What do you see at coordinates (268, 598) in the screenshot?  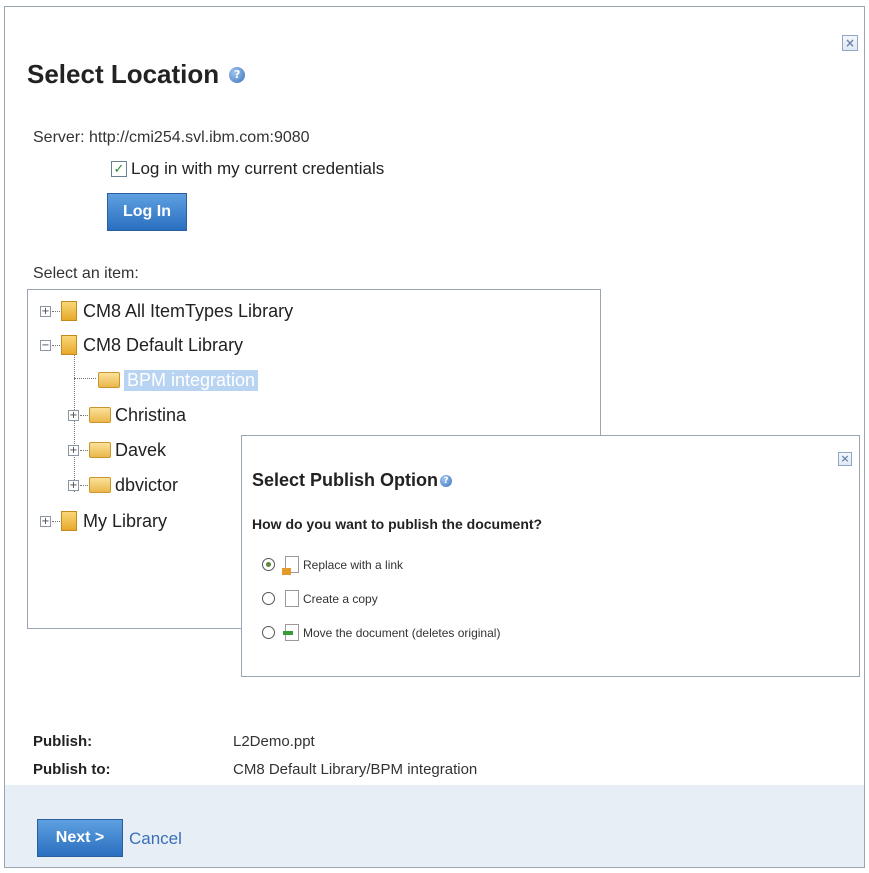 I see `radio-create-copy` at bounding box center [268, 598].